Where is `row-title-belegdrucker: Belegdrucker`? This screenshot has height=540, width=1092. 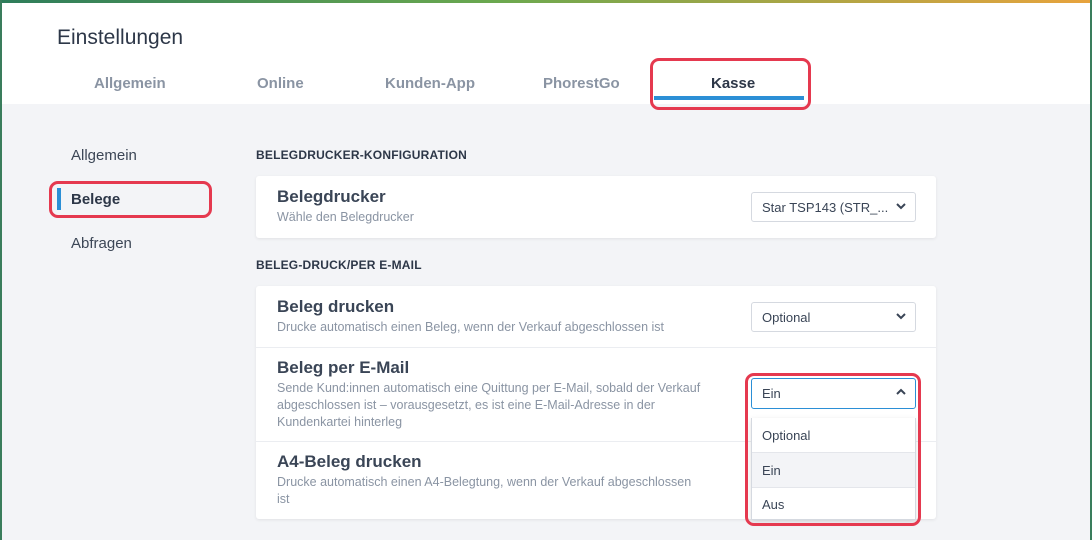
row-title-belegdrucker: Belegdrucker is located at coordinates (331, 196).